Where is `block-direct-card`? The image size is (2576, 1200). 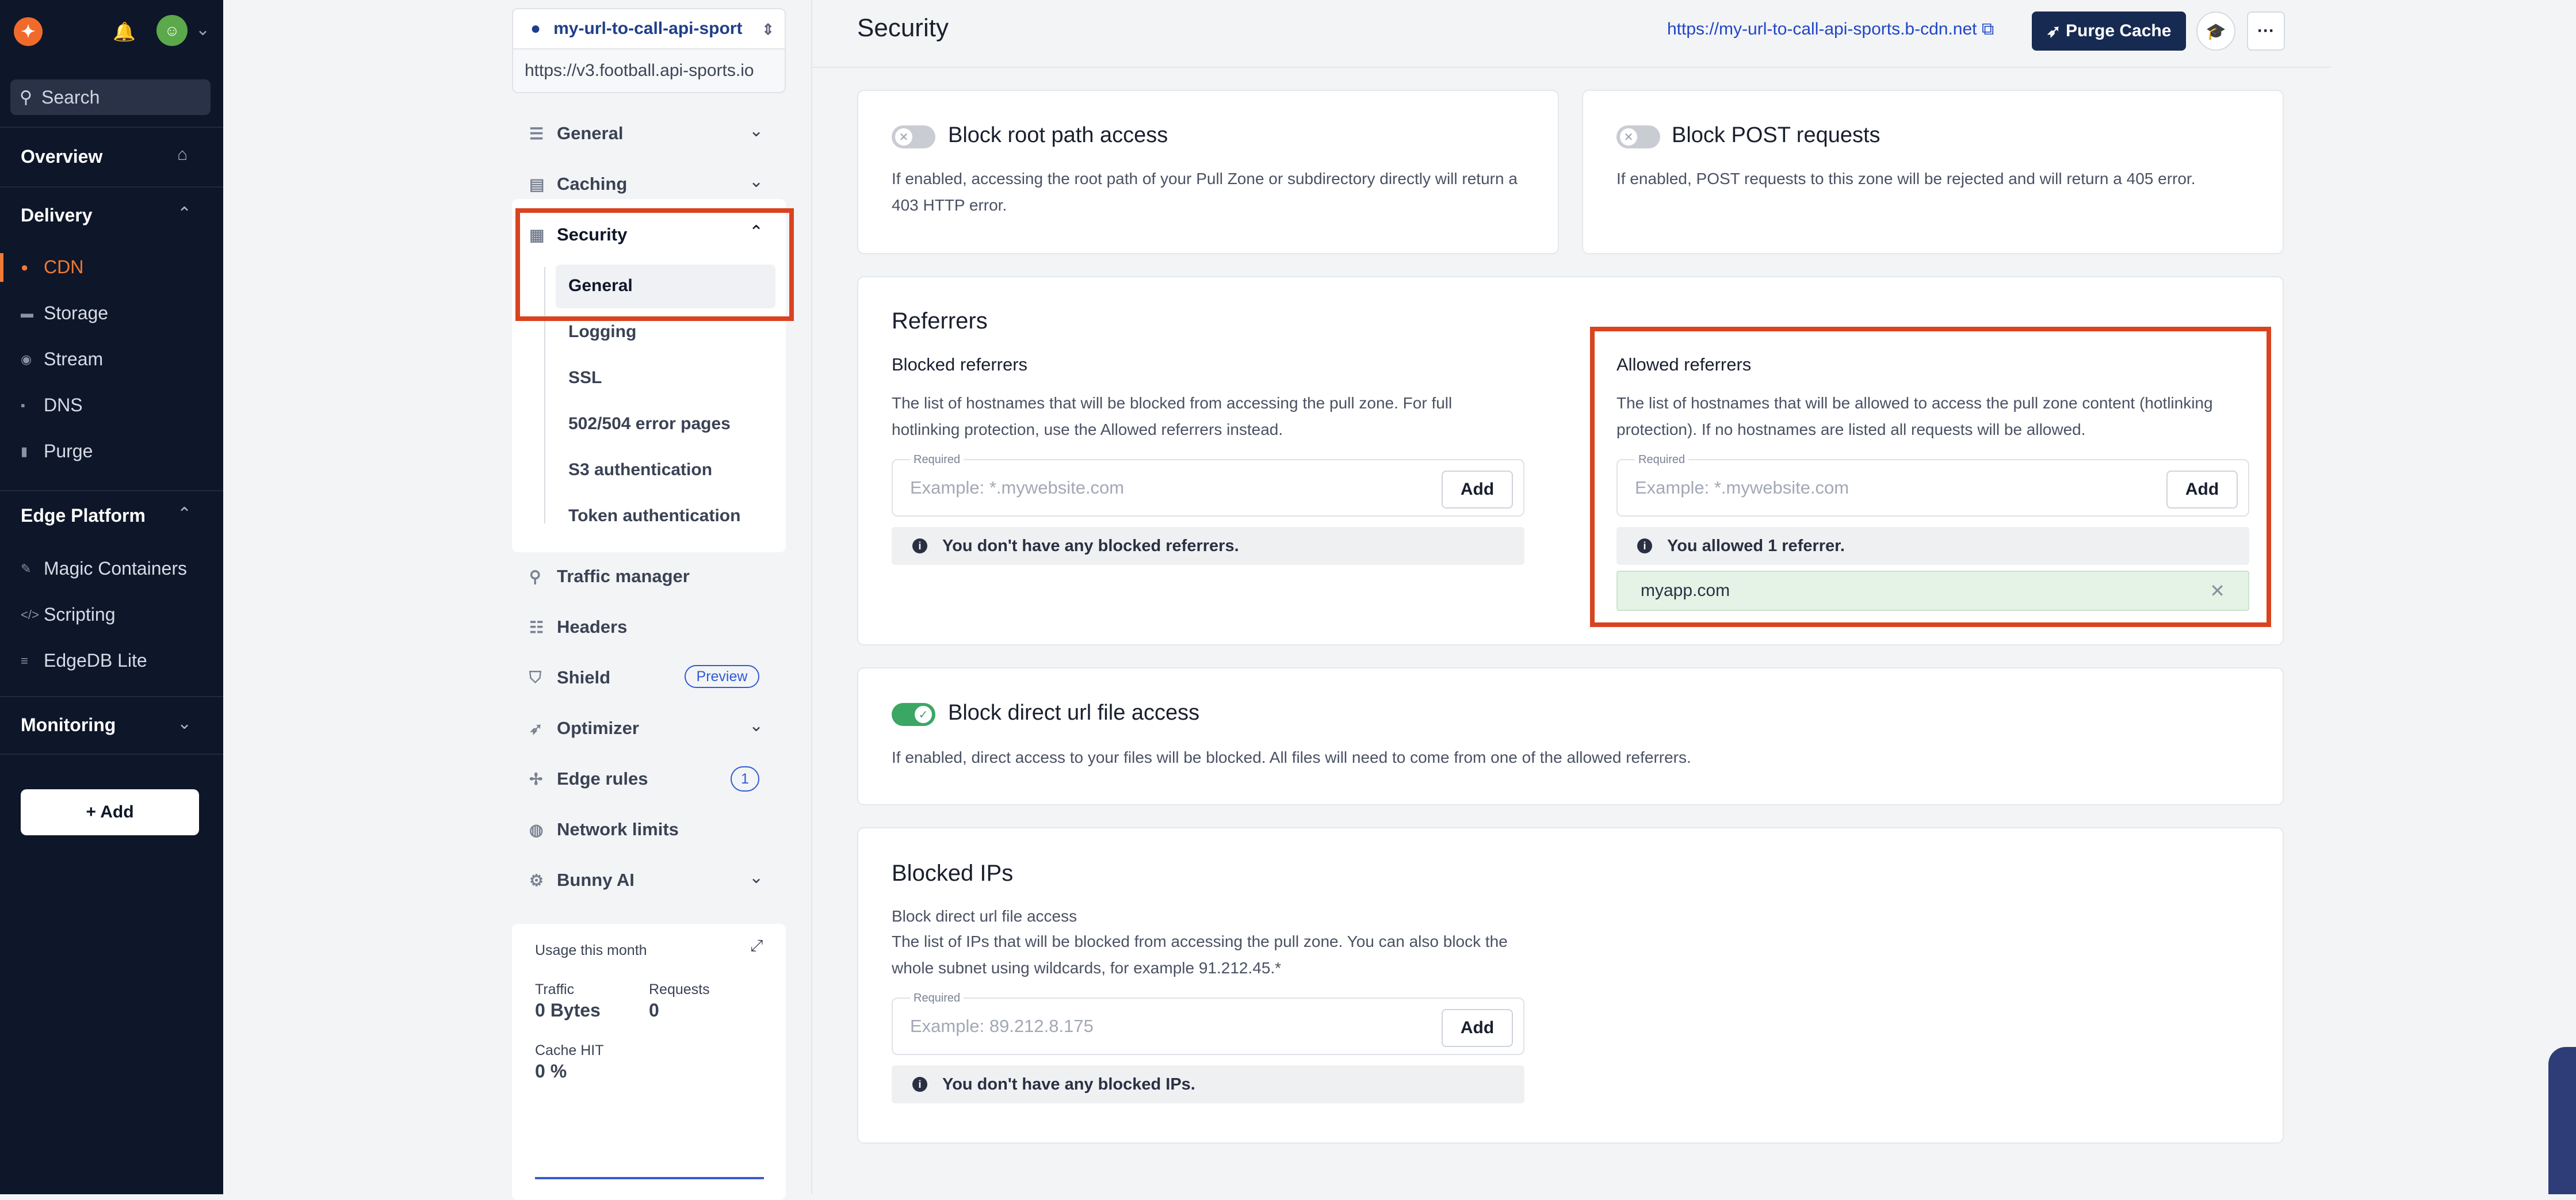
block-direct-card is located at coordinates (1570, 736).